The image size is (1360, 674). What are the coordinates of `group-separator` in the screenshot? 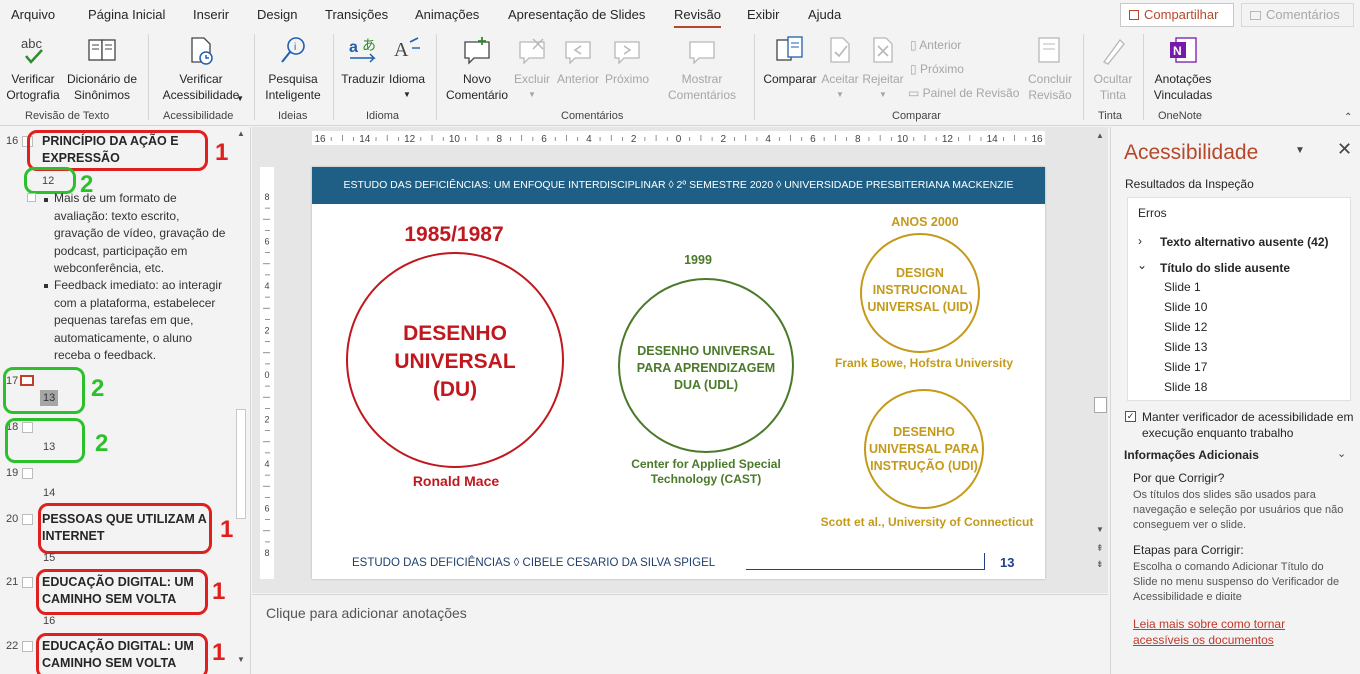 It's located at (1083, 77).